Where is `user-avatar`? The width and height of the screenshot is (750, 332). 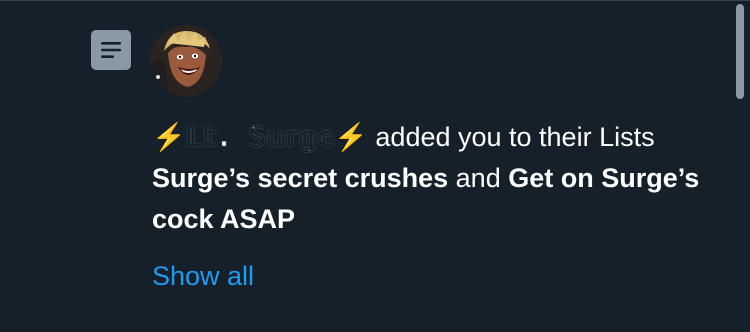
user-avatar is located at coordinates (186, 61).